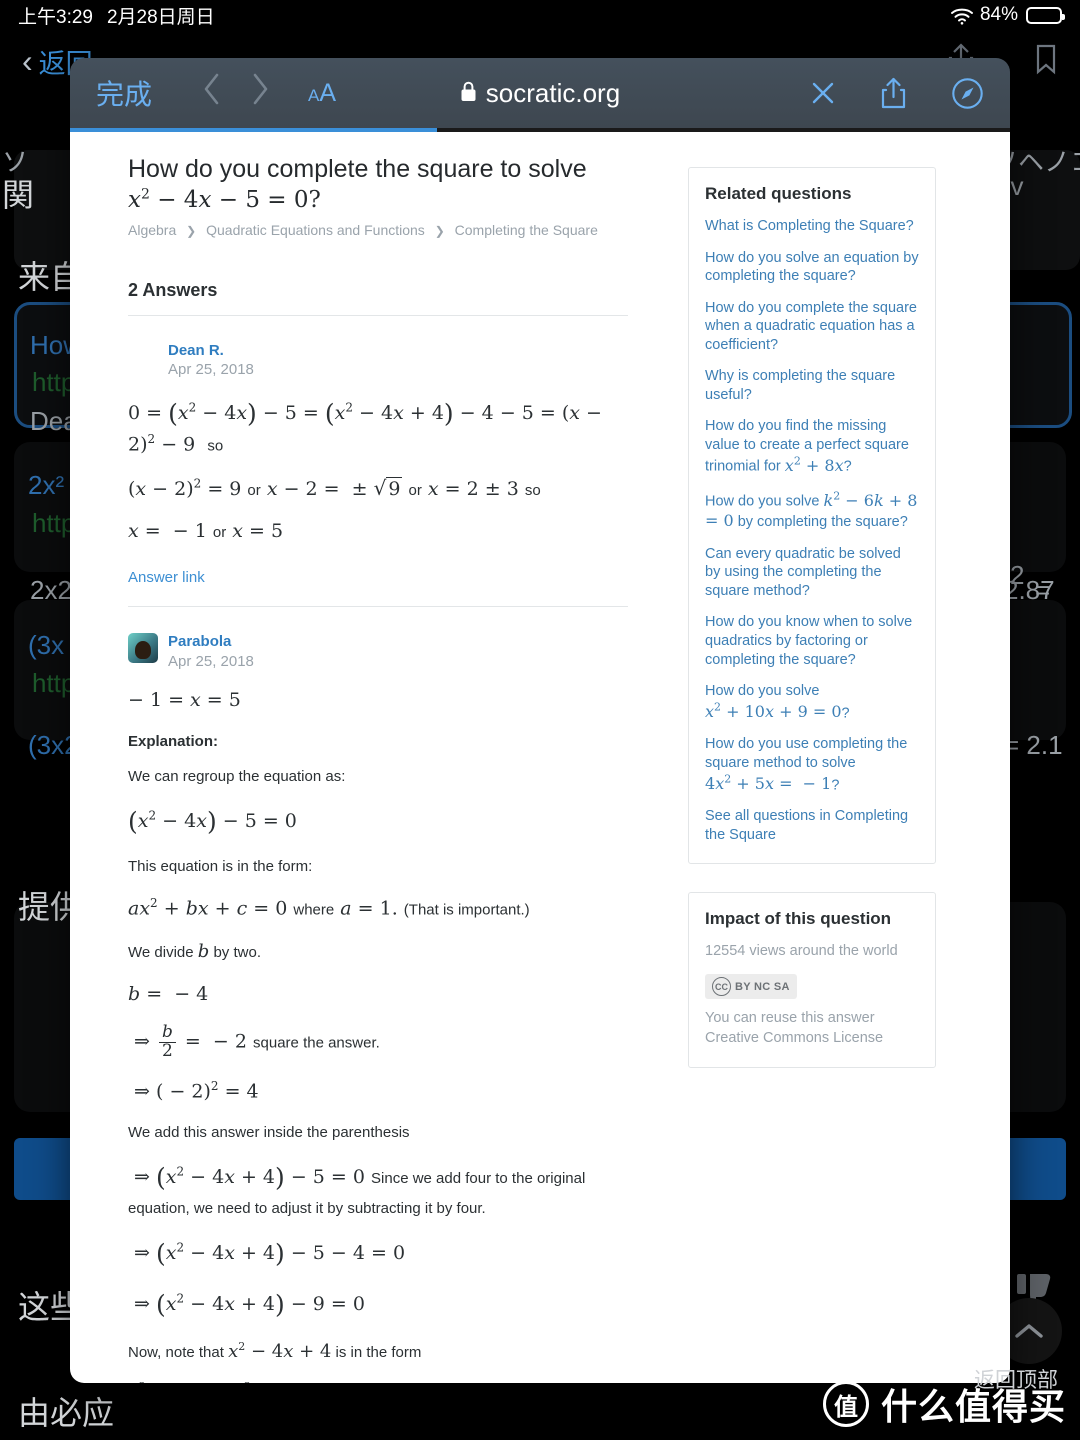 The width and height of the screenshot is (1080, 1440). What do you see at coordinates (998, 14) in the screenshot?
I see `battery-percent: 84%` at bounding box center [998, 14].